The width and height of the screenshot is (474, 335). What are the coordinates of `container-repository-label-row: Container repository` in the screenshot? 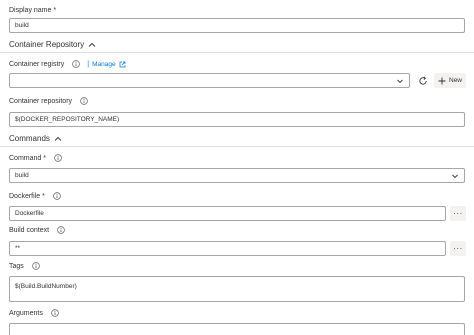 It's located at (48, 101).